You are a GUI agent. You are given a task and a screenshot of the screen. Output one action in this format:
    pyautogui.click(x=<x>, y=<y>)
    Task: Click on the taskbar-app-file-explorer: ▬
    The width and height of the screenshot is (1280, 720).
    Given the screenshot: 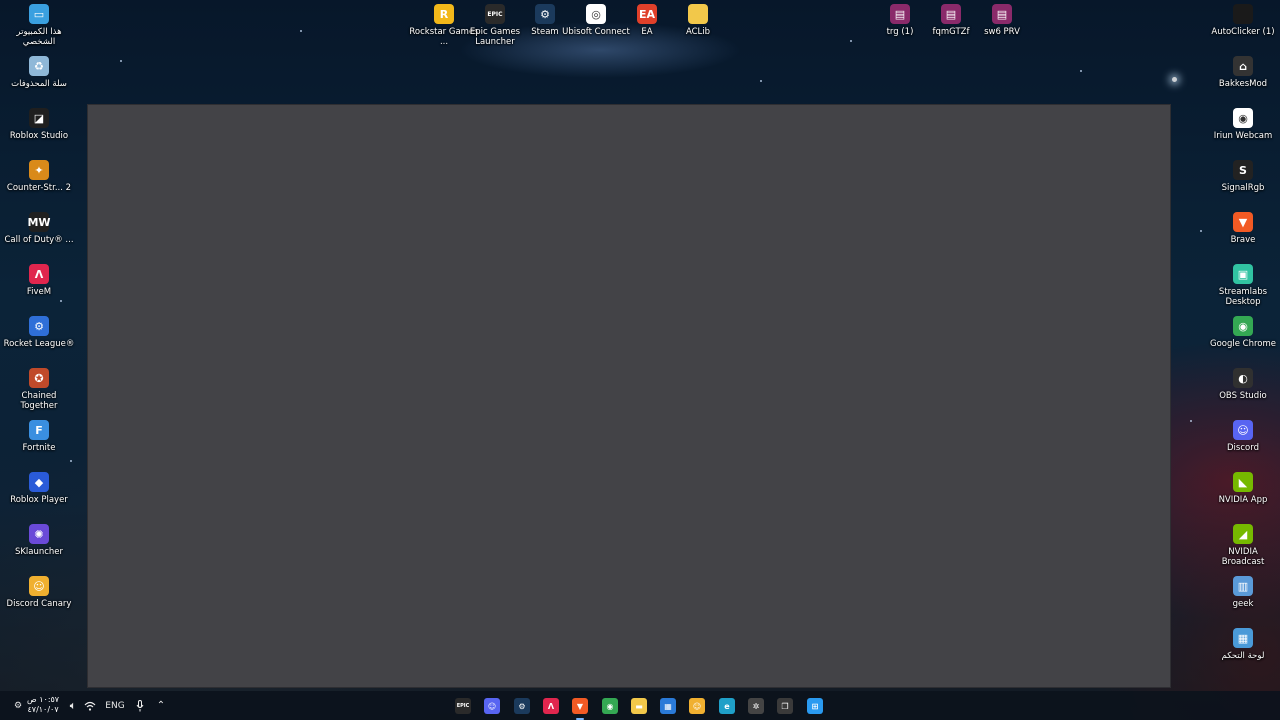 What is the action you would take?
    pyautogui.click(x=639, y=706)
    